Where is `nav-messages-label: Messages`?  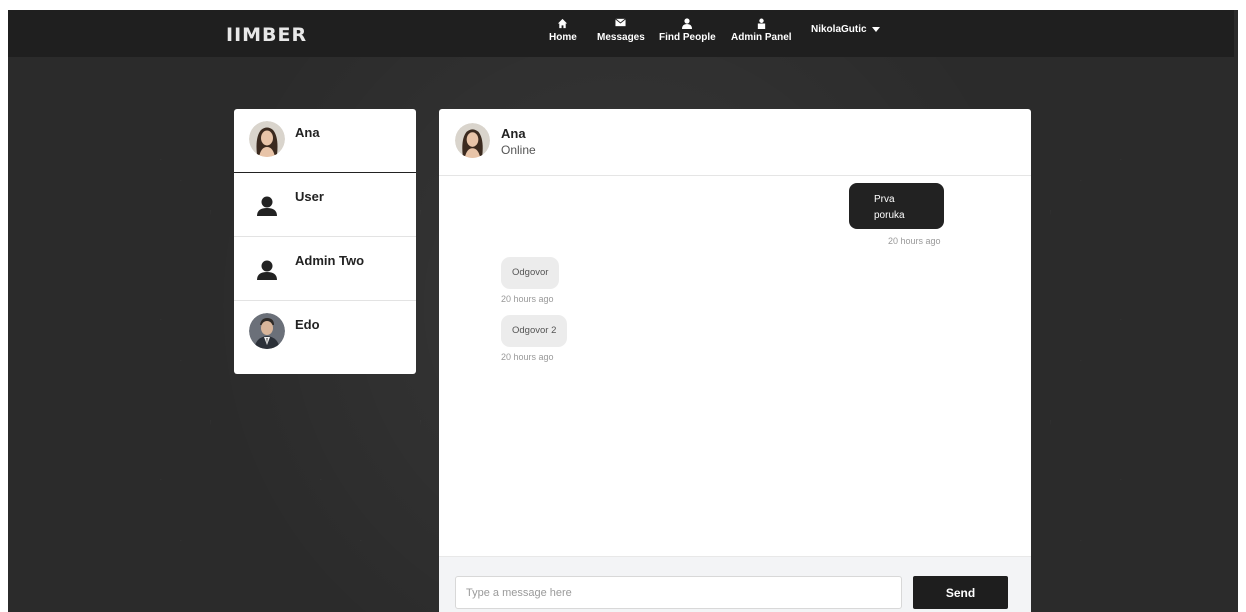 nav-messages-label: Messages is located at coordinates (621, 37).